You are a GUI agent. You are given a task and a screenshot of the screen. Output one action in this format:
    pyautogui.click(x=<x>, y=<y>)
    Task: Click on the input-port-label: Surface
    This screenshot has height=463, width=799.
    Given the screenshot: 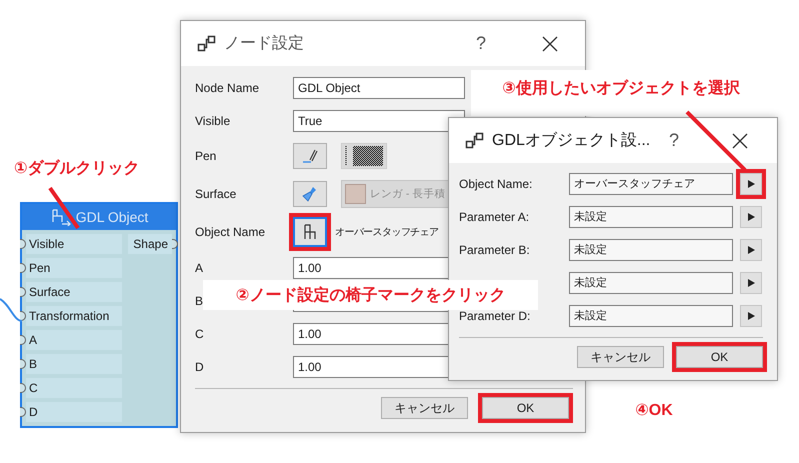 What is the action you would take?
    pyautogui.click(x=74, y=292)
    